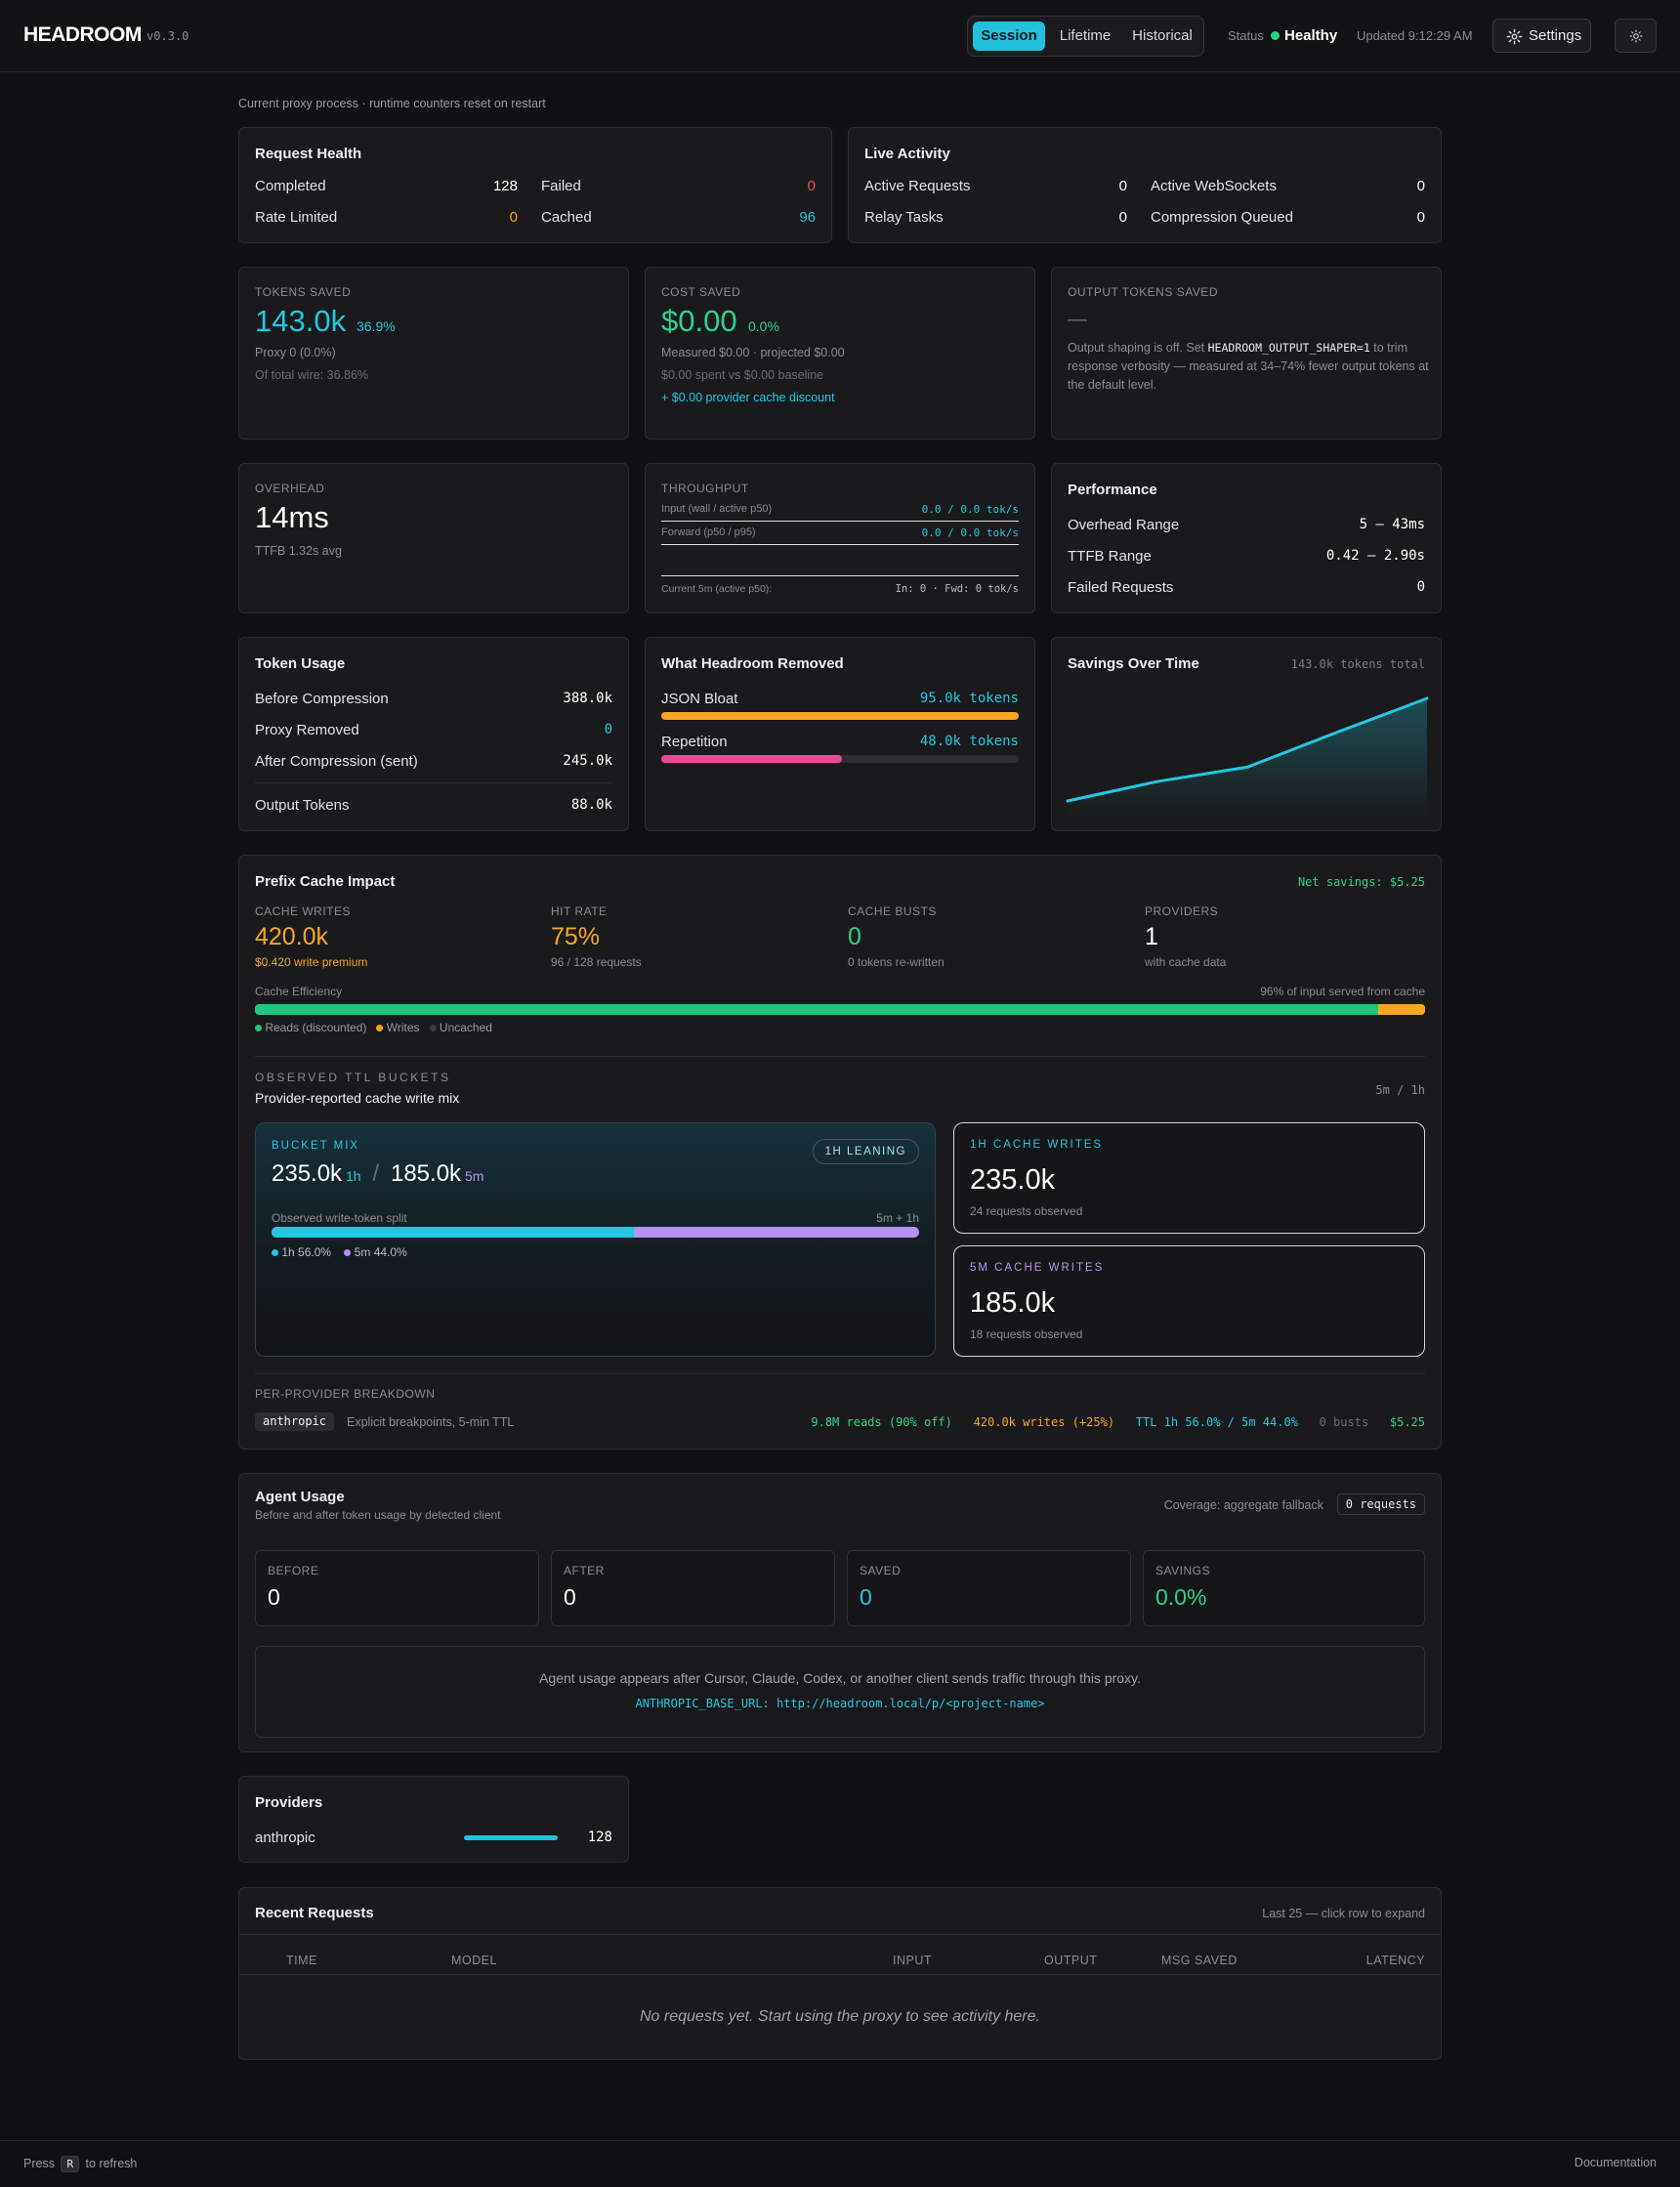 This screenshot has height=2187, width=1680. I want to click on rate-limited-label: Rate Limited, so click(296, 217).